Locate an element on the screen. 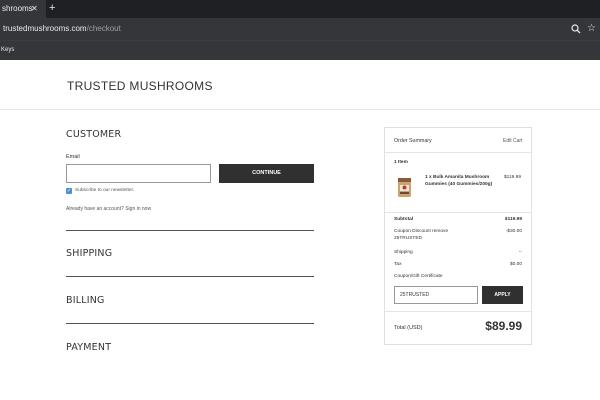 The height and width of the screenshot is (400, 600). total-label: Total (USD) is located at coordinates (408, 328).